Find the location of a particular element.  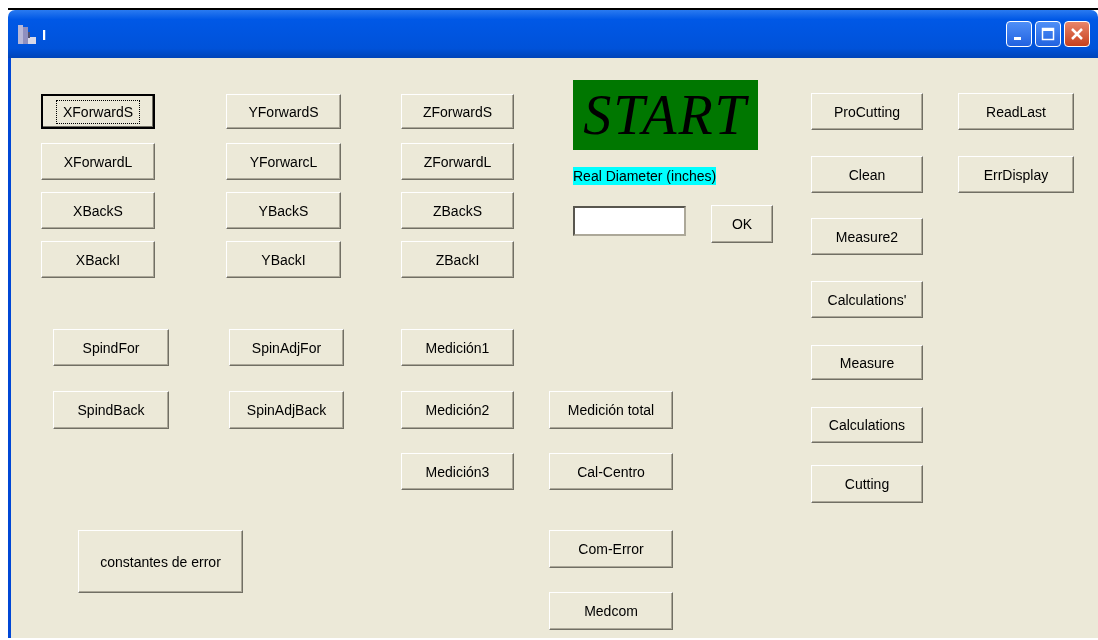

start-banner: START is located at coordinates (665, 115).